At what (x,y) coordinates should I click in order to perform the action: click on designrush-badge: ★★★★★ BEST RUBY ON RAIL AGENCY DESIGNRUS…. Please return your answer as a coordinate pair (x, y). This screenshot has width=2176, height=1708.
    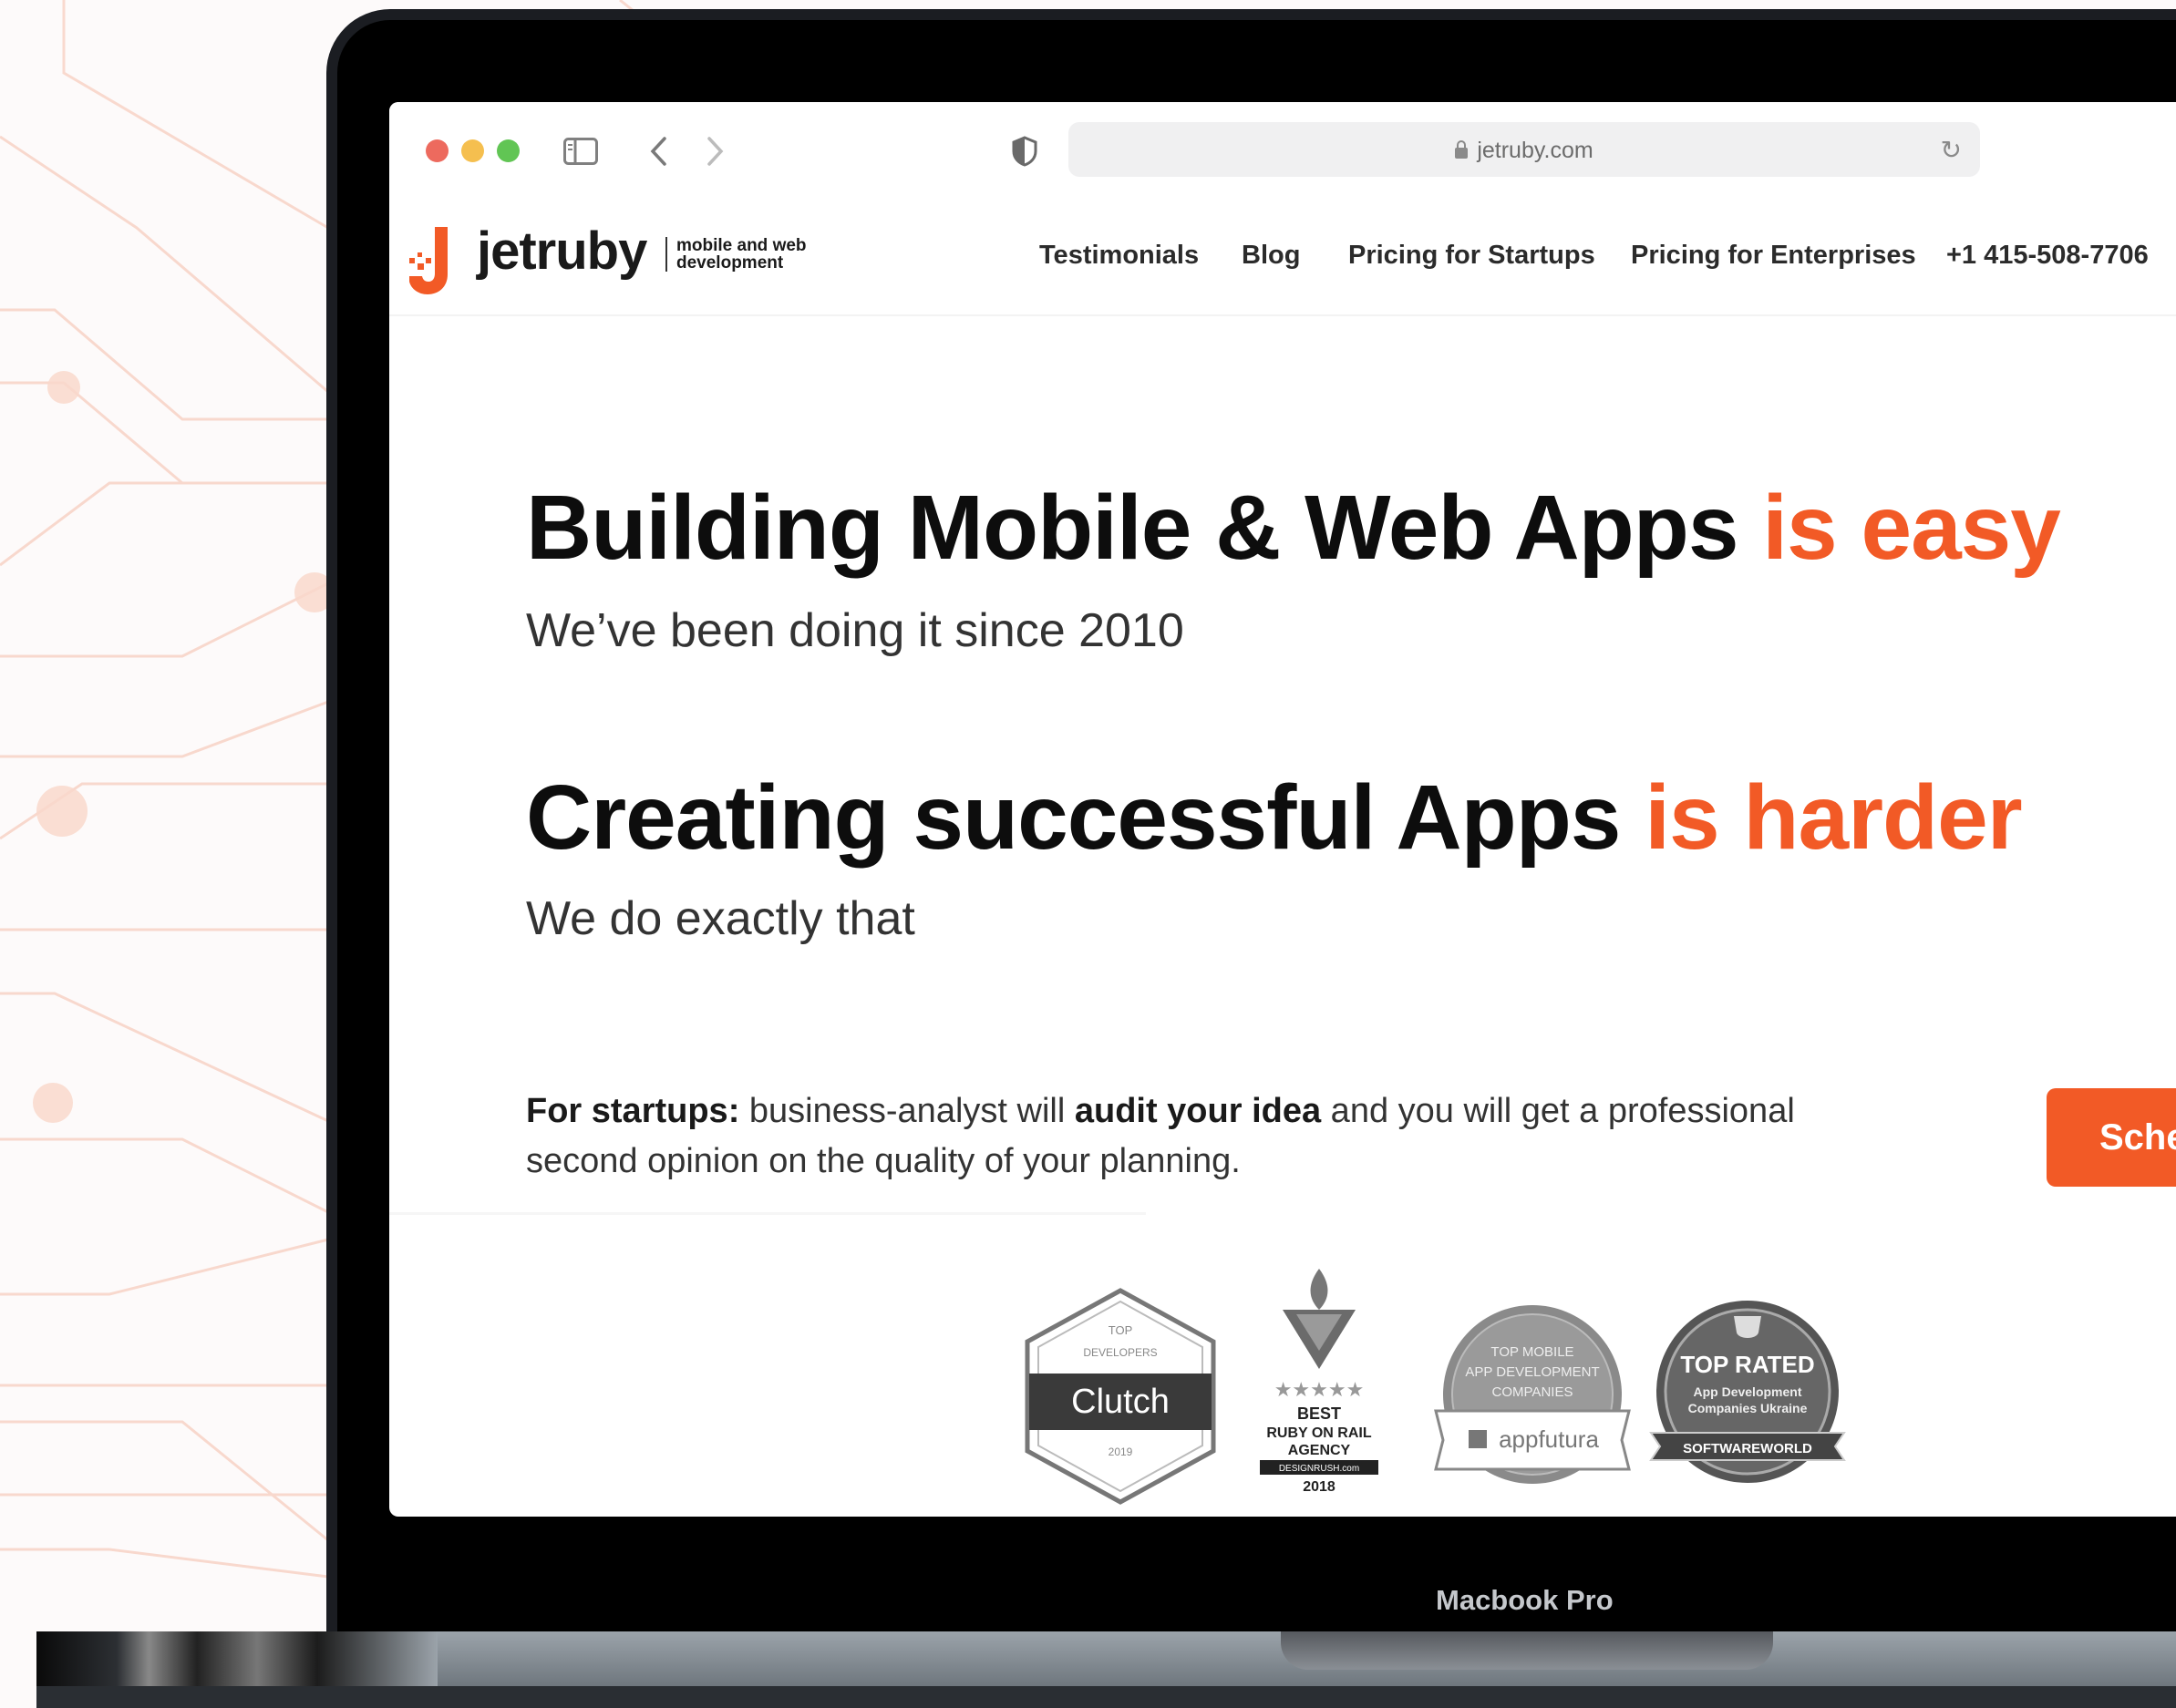
    Looking at the image, I should click on (1319, 1382).